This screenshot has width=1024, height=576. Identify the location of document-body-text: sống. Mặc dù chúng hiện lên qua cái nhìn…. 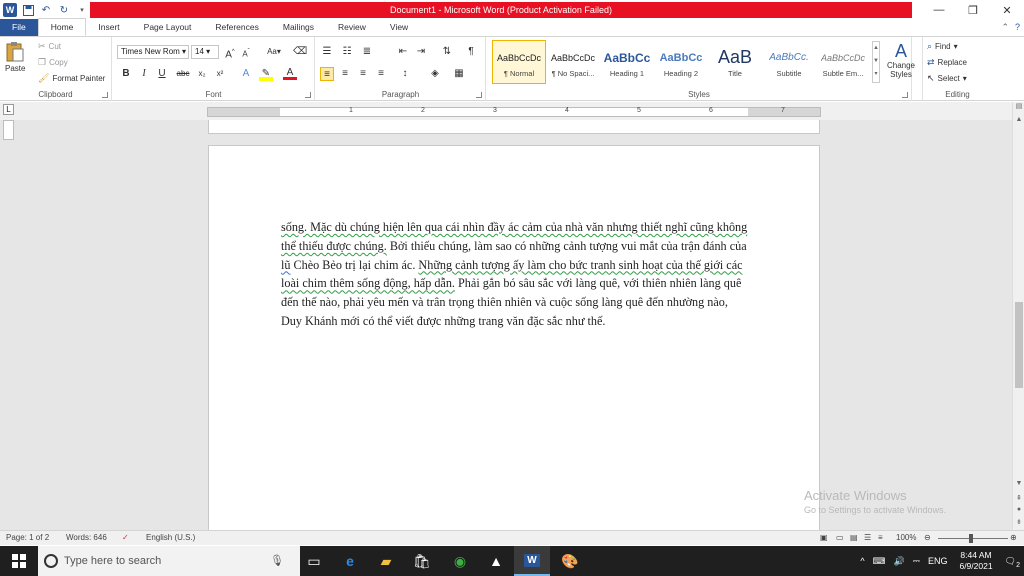
(516, 274).